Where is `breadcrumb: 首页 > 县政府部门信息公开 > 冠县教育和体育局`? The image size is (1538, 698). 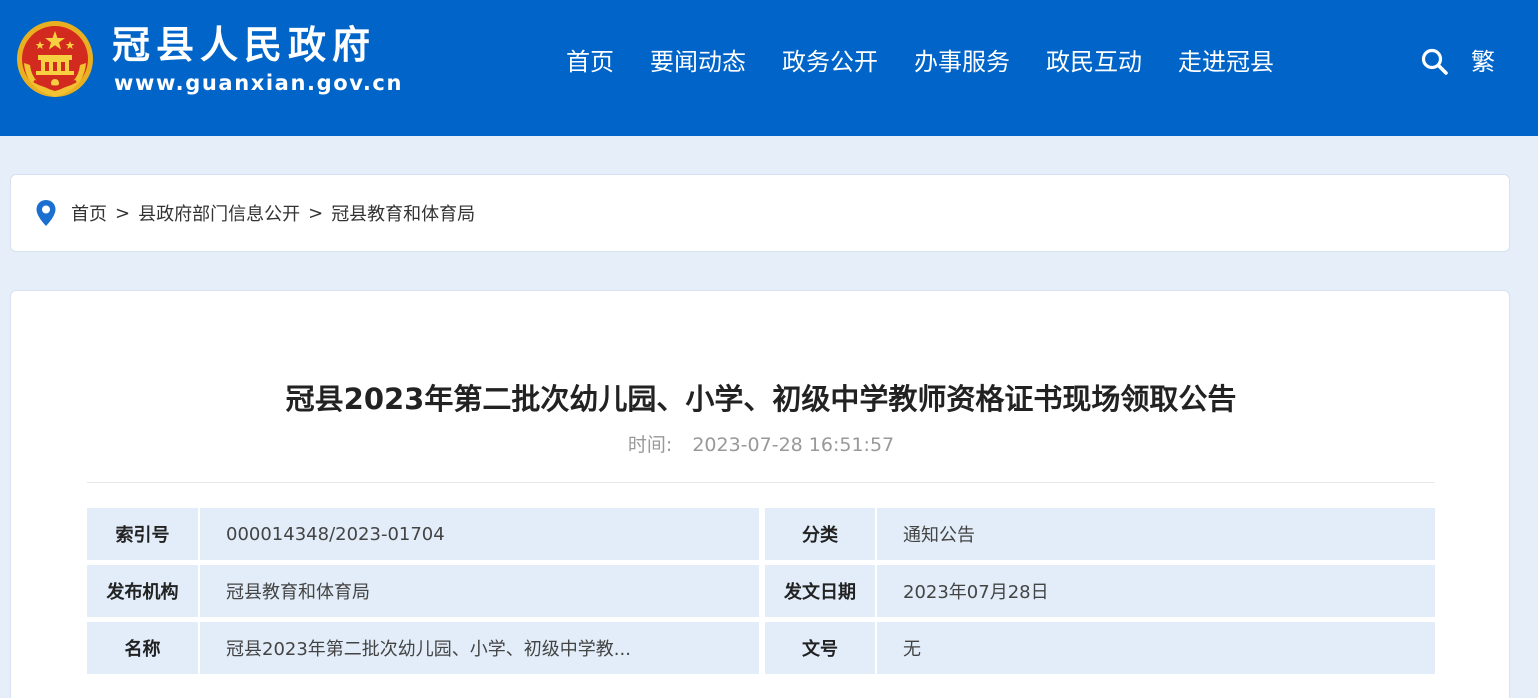 breadcrumb: 首页 > 县政府部门信息公开 > 冠县教育和体育局 is located at coordinates (760, 213).